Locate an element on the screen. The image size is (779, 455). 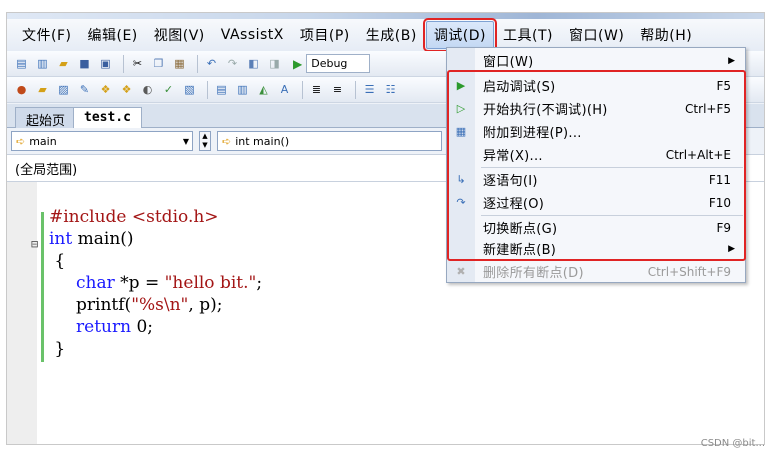
menu-item-windows: 窗口(W) ▶ is located at coordinates (596, 60).